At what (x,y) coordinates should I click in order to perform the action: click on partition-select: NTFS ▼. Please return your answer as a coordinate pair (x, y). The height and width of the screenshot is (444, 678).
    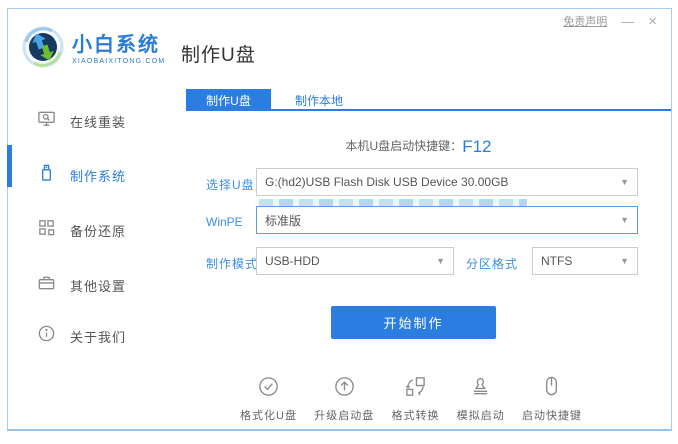
    Looking at the image, I should click on (585, 261).